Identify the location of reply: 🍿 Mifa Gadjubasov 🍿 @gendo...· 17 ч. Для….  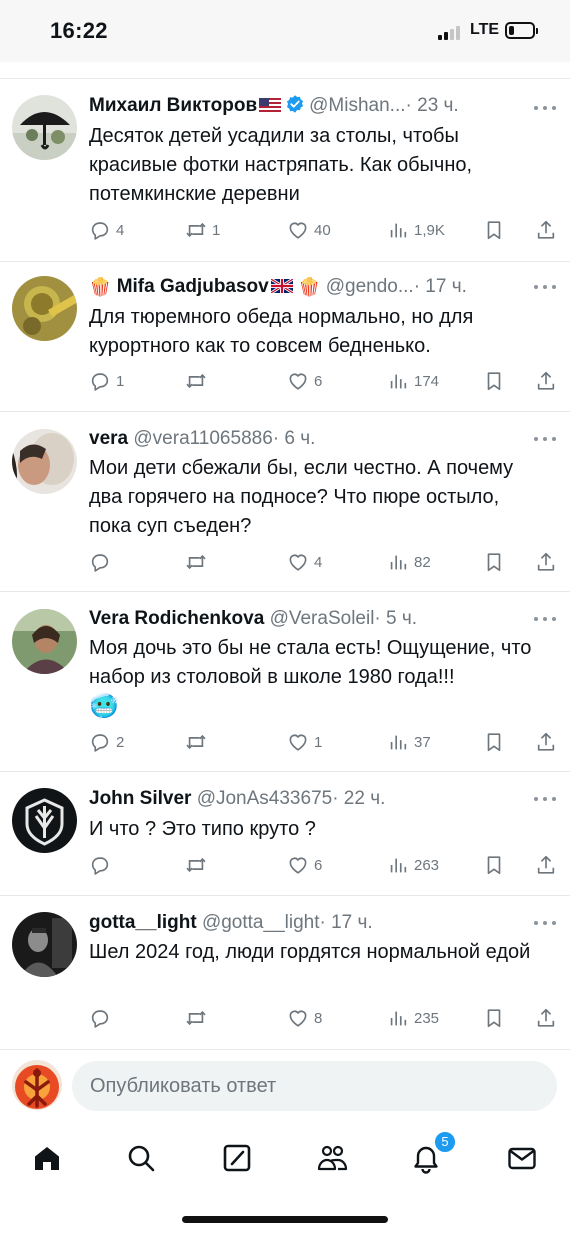
(285, 337).